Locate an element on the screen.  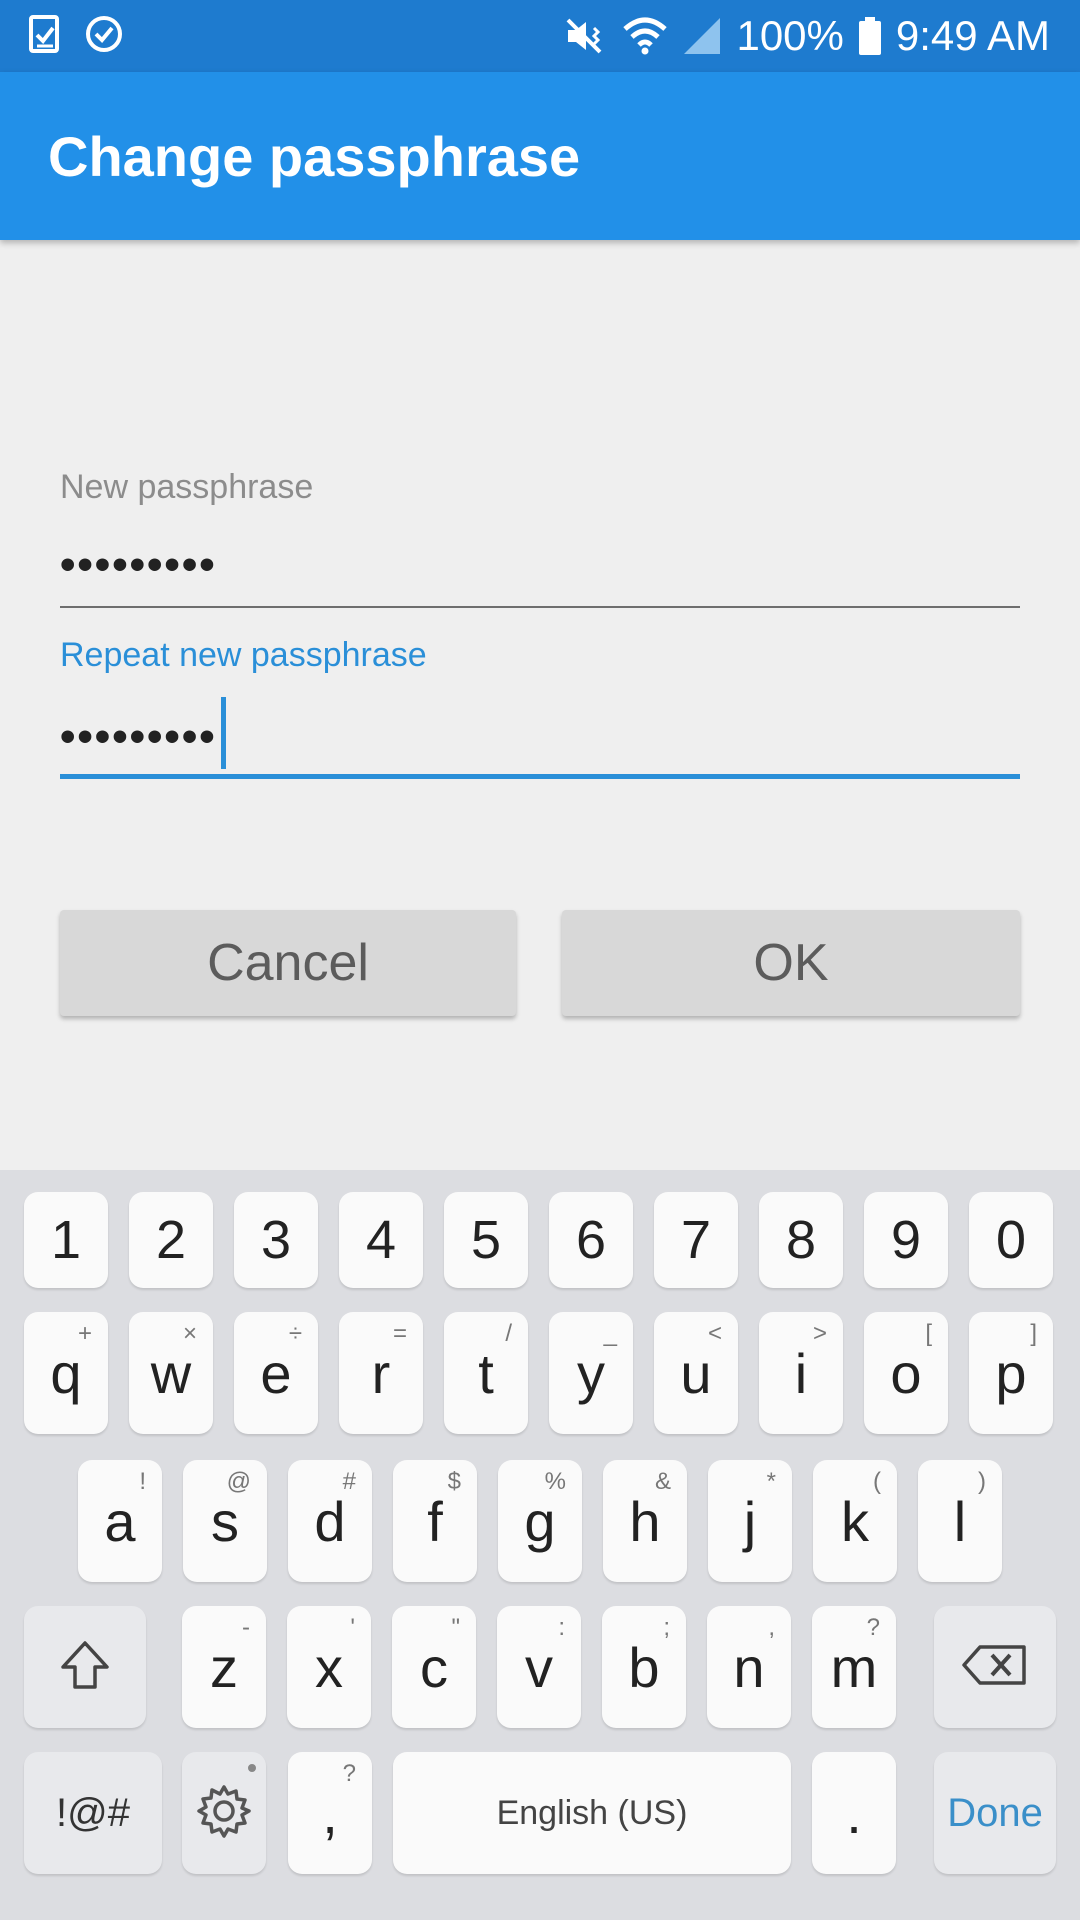
key-u: u < is located at coordinates (696, 1373).